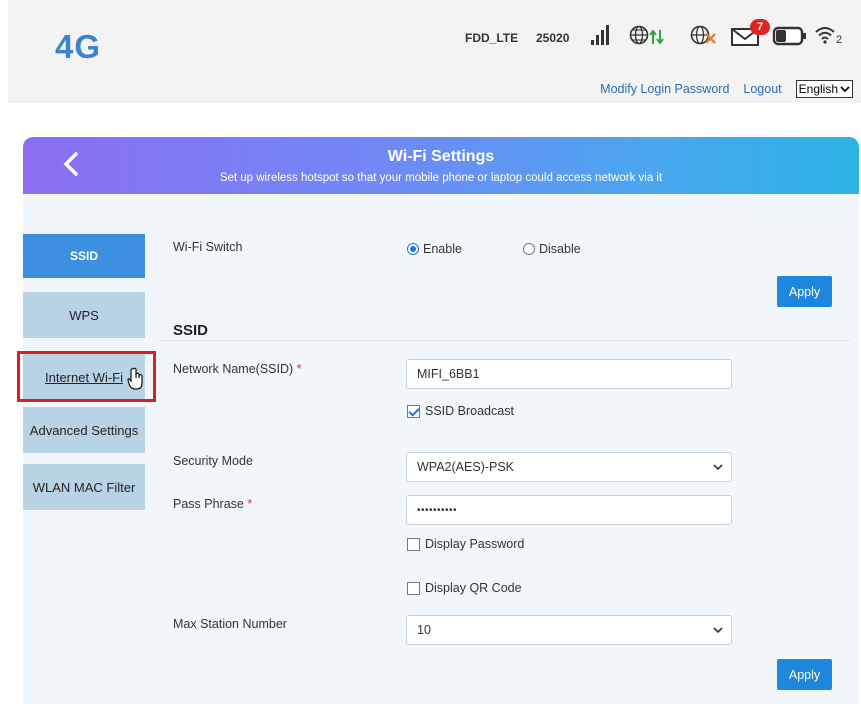  Describe the element at coordinates (469, 411) in the screenshot. I see `ssid-broadcast-label: SSID Broadcast` at that location.